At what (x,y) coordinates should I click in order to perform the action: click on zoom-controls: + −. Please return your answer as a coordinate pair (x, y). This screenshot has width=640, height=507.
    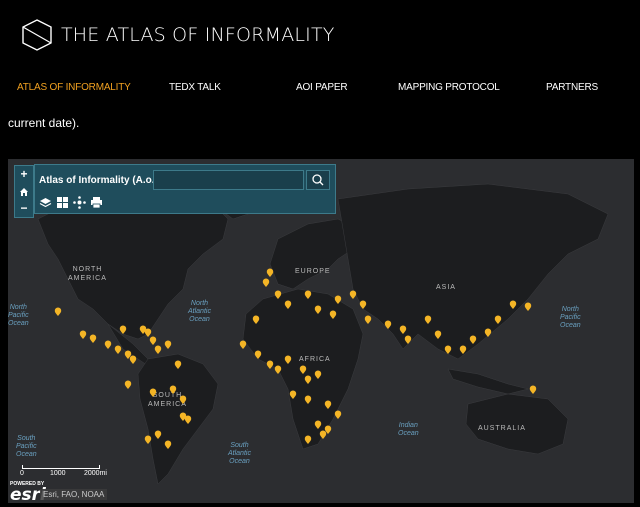
    Looking at the image, I should click on (24, 191).